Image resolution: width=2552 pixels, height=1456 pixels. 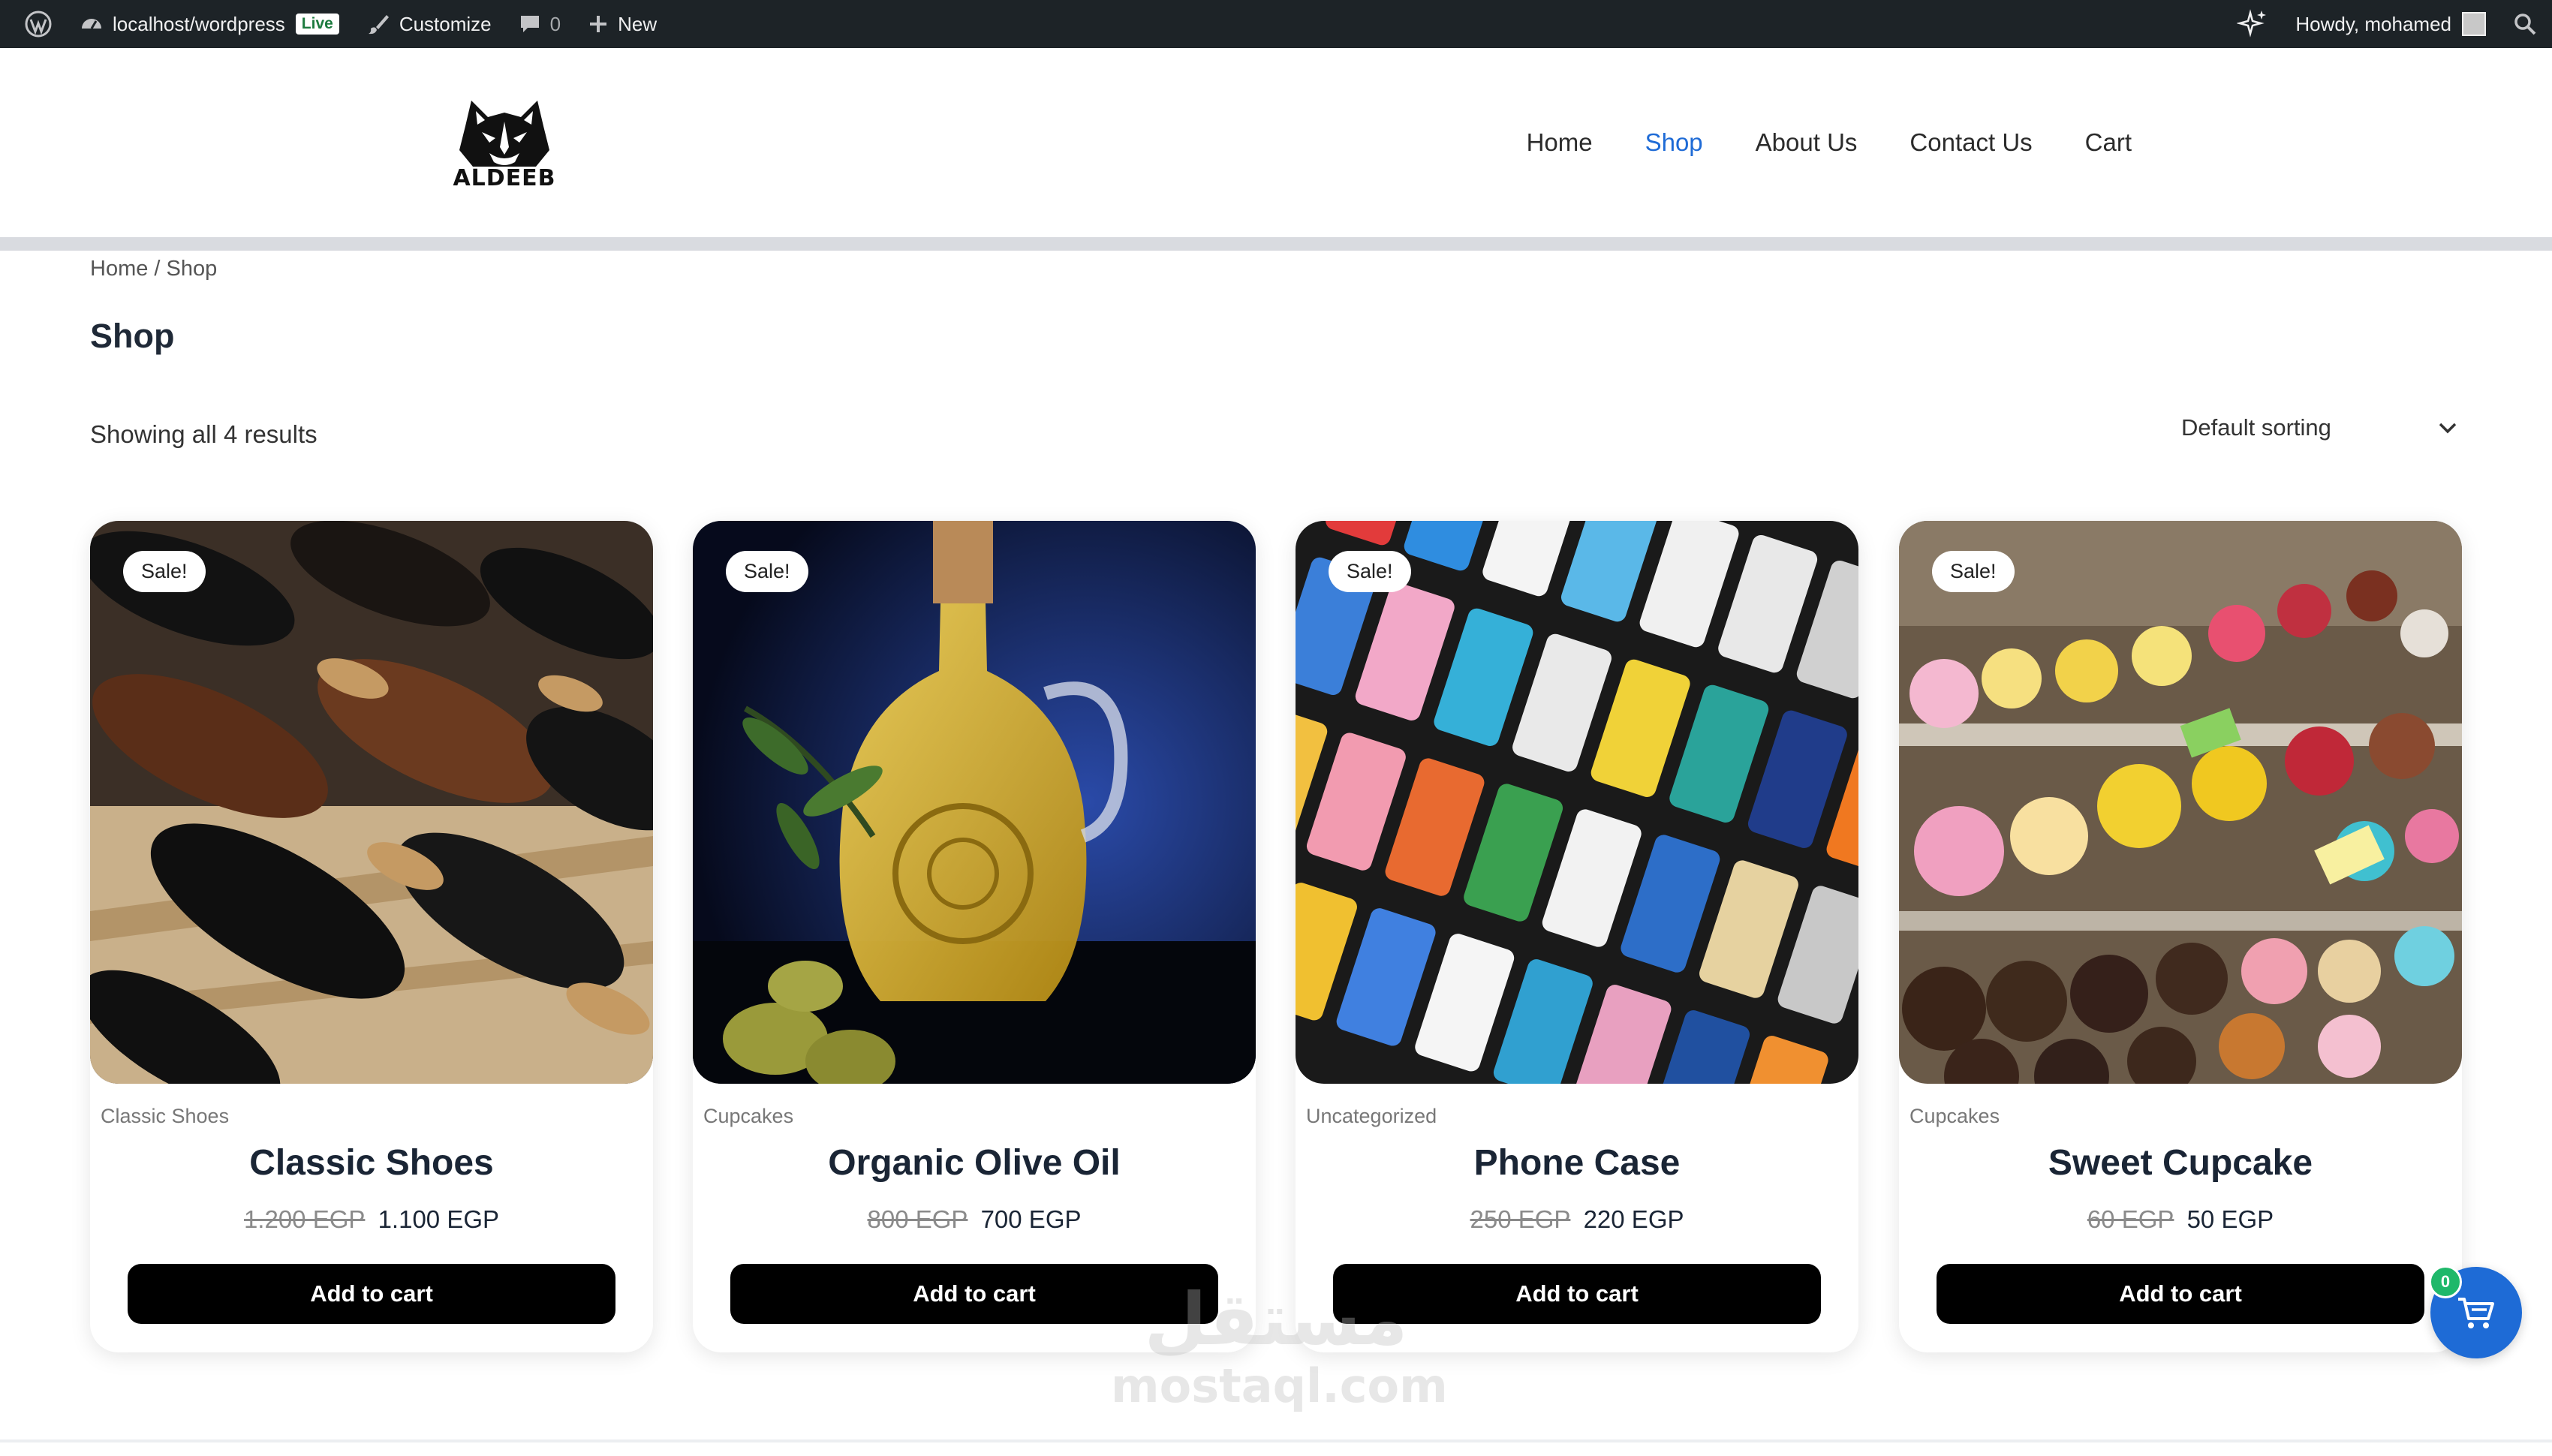 I want to click on product-image-shoes: Sale!, so click(x=371, y=802).